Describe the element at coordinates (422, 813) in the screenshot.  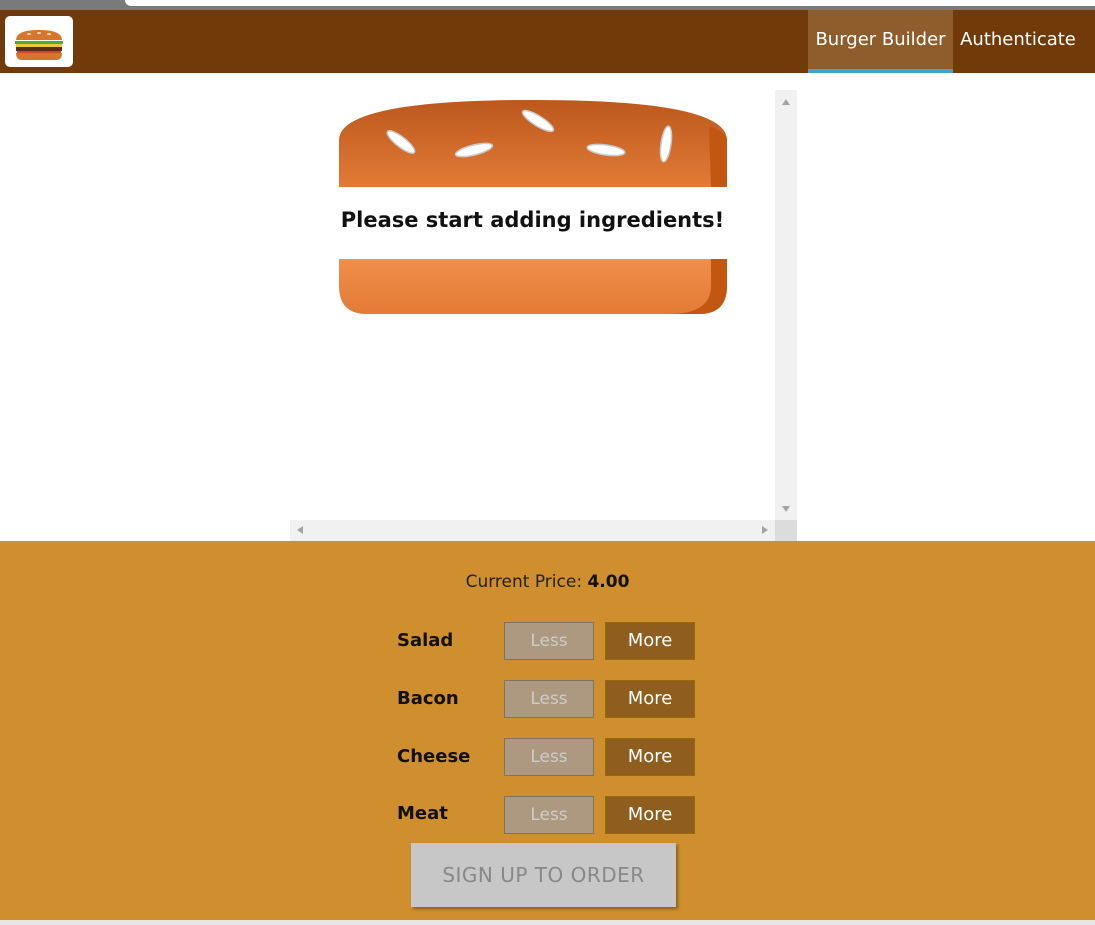
I see `ingredient-label-meat: Meat` at that location.